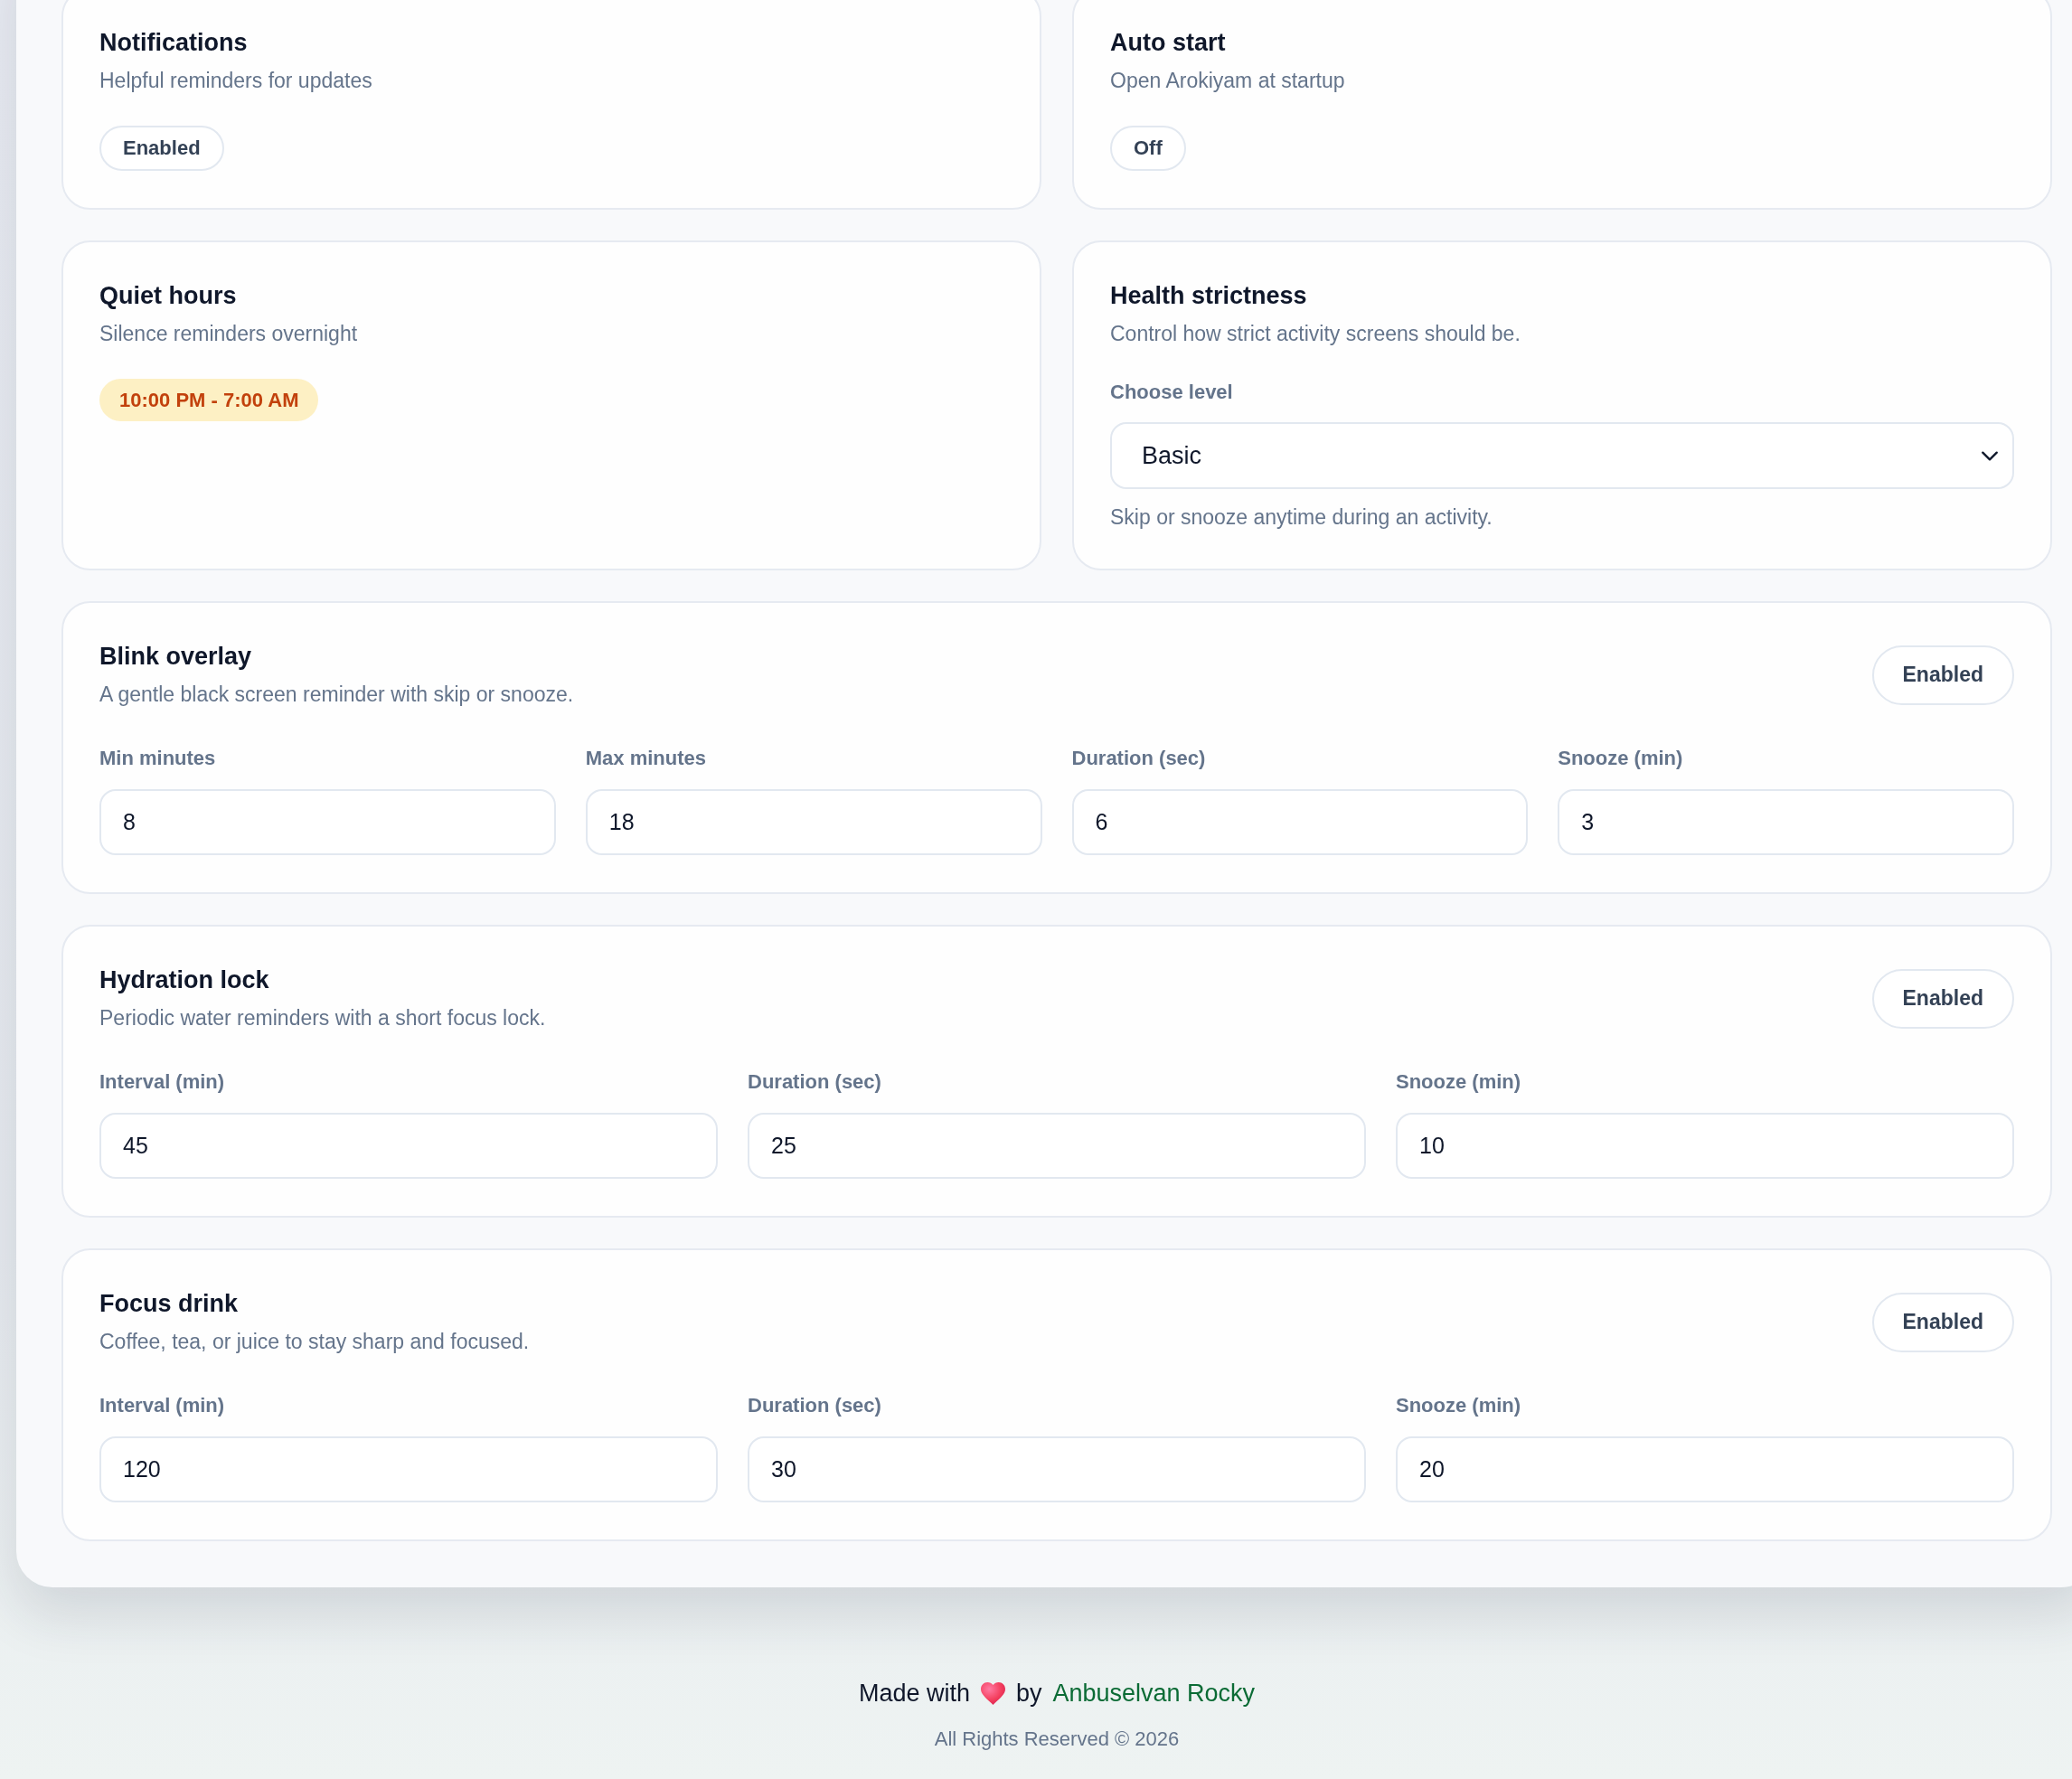 This screenshot has height=1779, width=2072. Describe the element at coordinates (1172, 392) in the screenshot. I see `field-label: Choose level` at that location.